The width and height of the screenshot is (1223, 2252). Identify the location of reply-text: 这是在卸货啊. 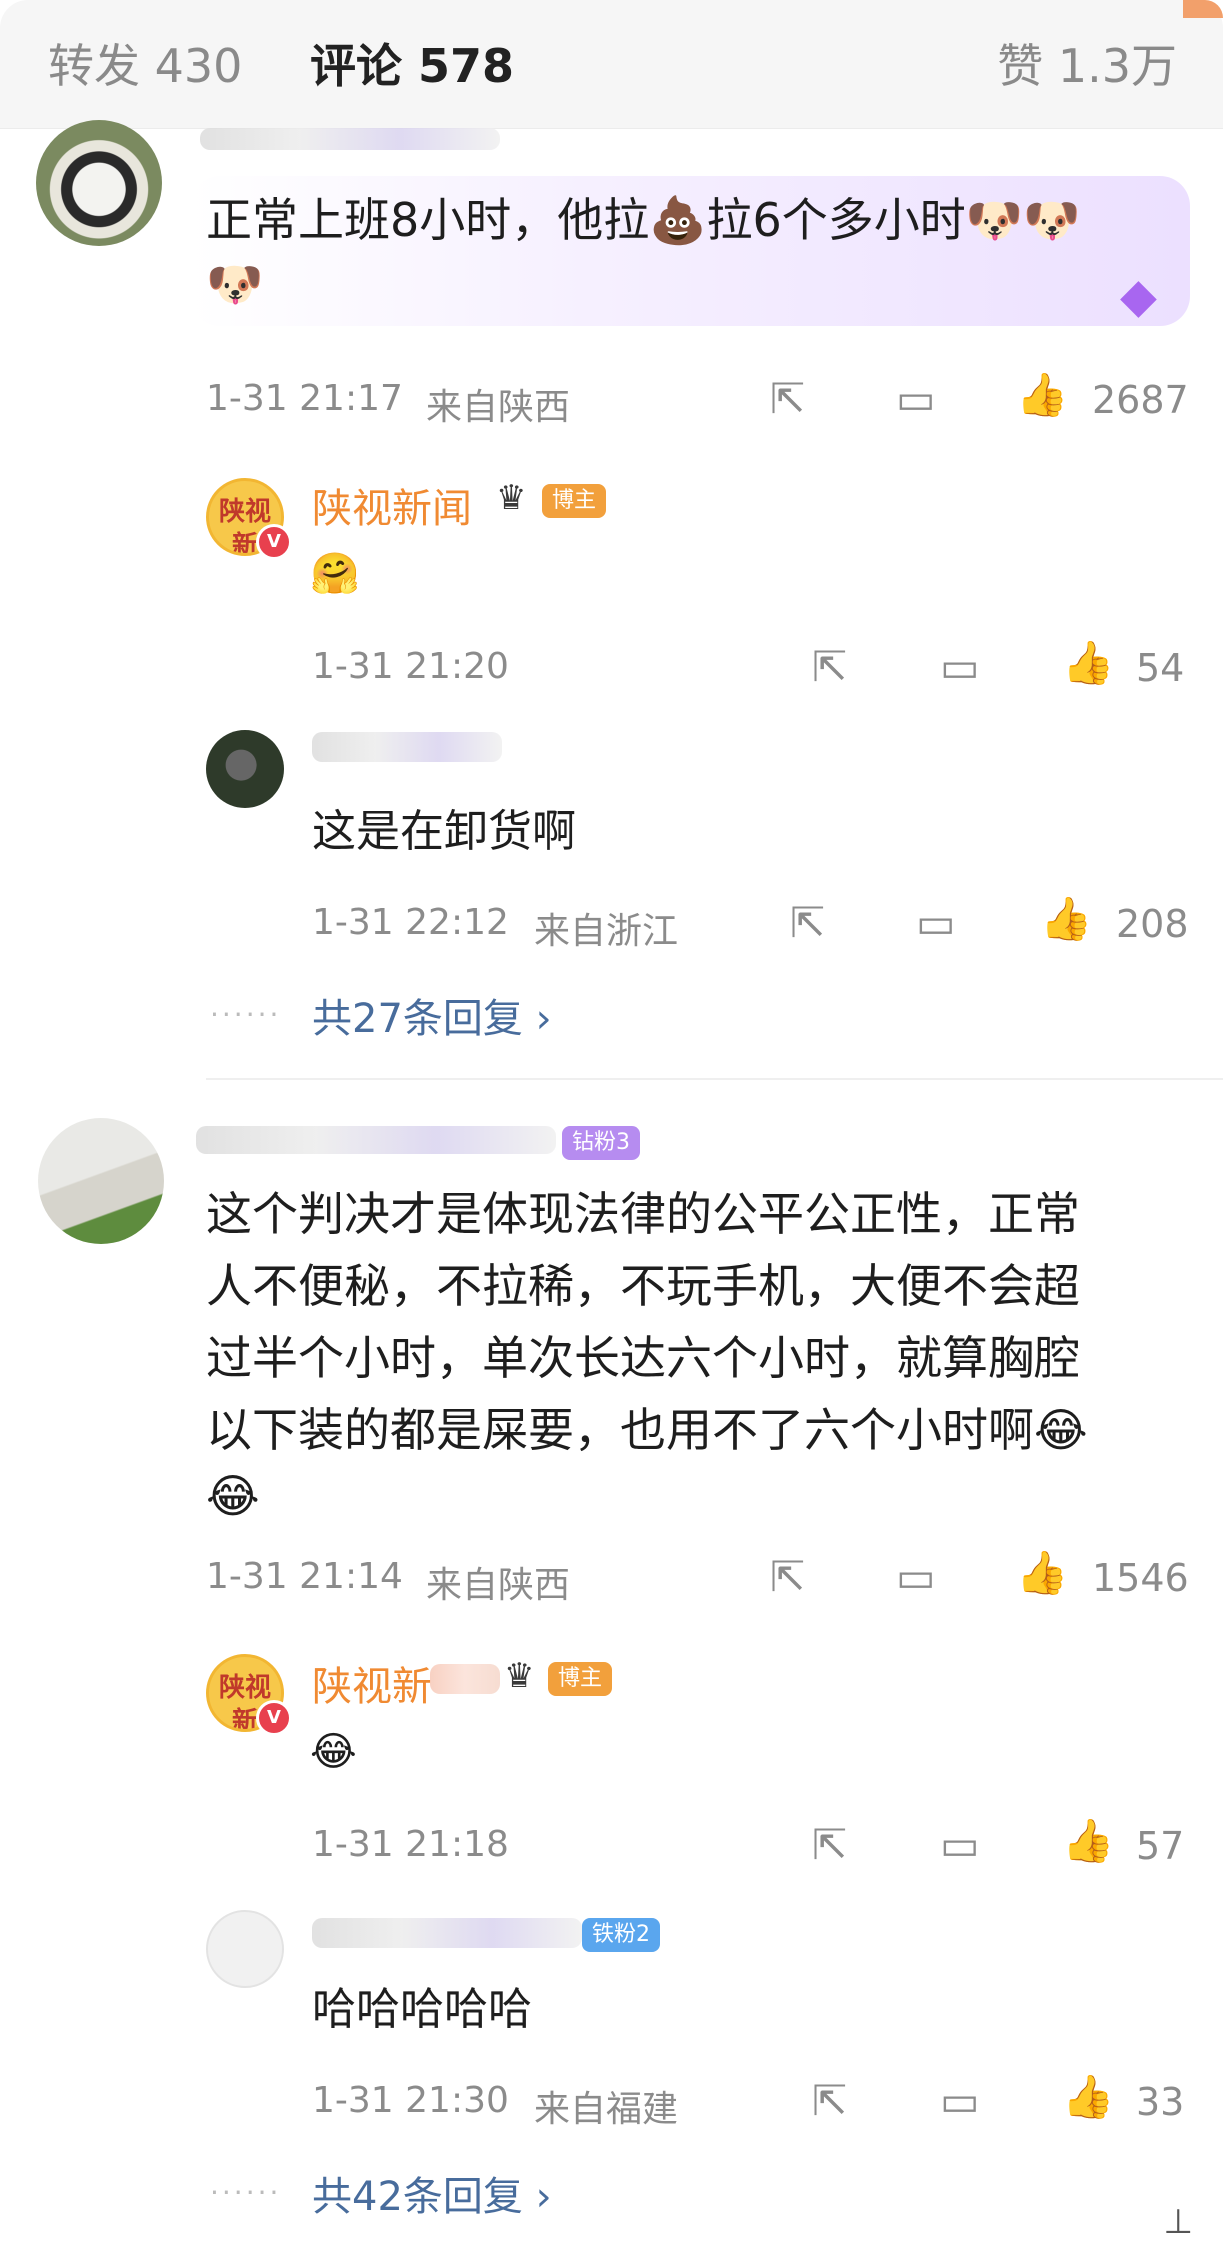
(444, 831).